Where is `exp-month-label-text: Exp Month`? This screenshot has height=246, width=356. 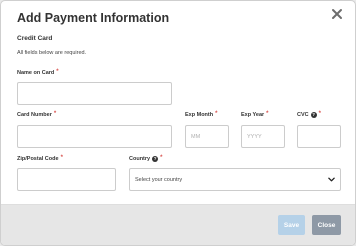 exp-month-label-text: Exp Month is located at coordinates (199, 115).